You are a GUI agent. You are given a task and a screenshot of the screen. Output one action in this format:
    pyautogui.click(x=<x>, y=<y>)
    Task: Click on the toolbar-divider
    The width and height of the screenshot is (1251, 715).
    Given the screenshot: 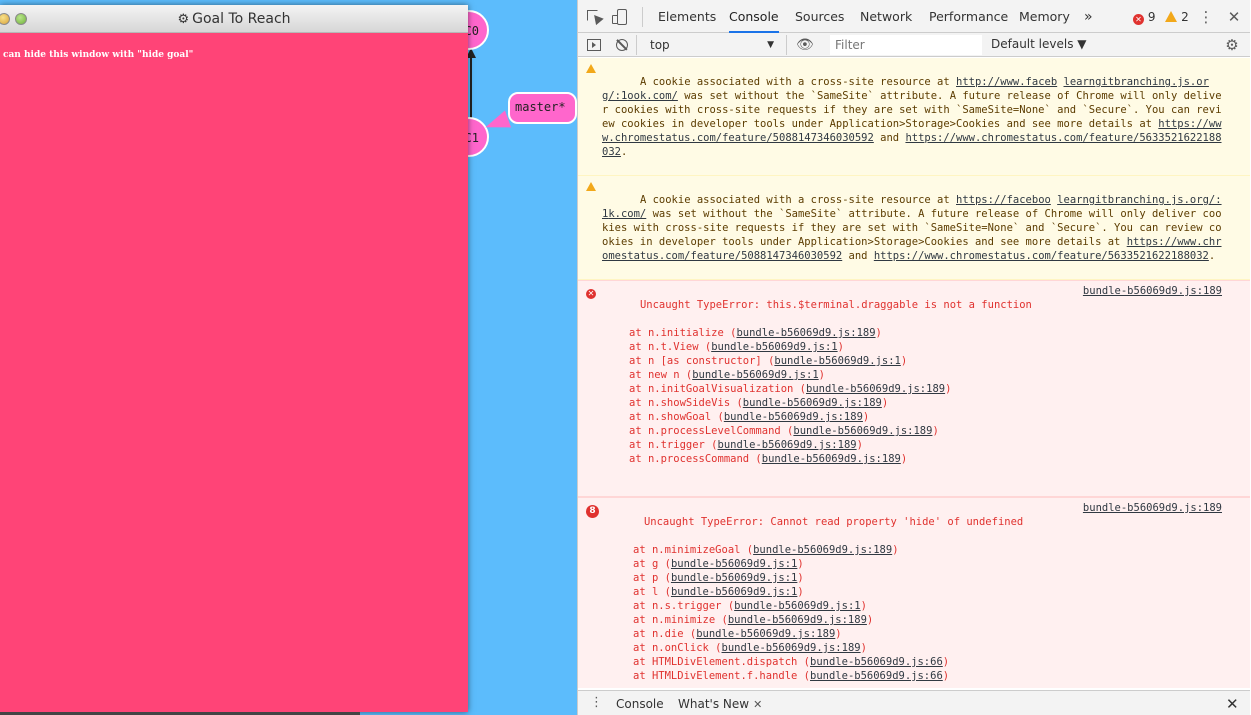 What is the action you would take?
    pyautogui.click(x=786, y=45)
    